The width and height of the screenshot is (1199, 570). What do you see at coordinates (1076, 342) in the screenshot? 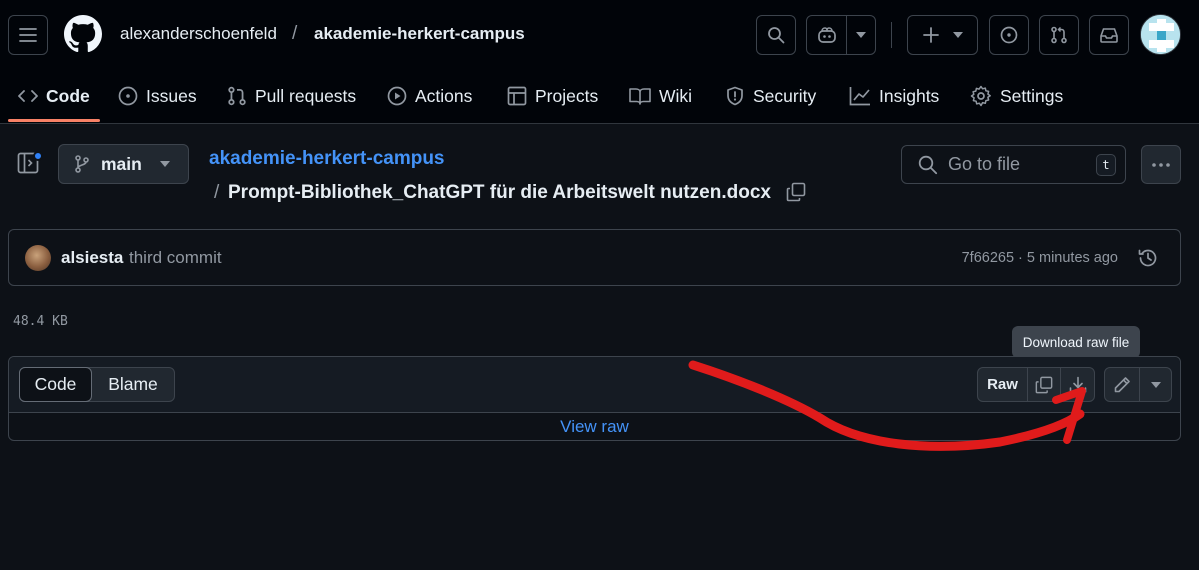
I see `download-tooltip: Download raw file` at bounding box center [1076, 342].